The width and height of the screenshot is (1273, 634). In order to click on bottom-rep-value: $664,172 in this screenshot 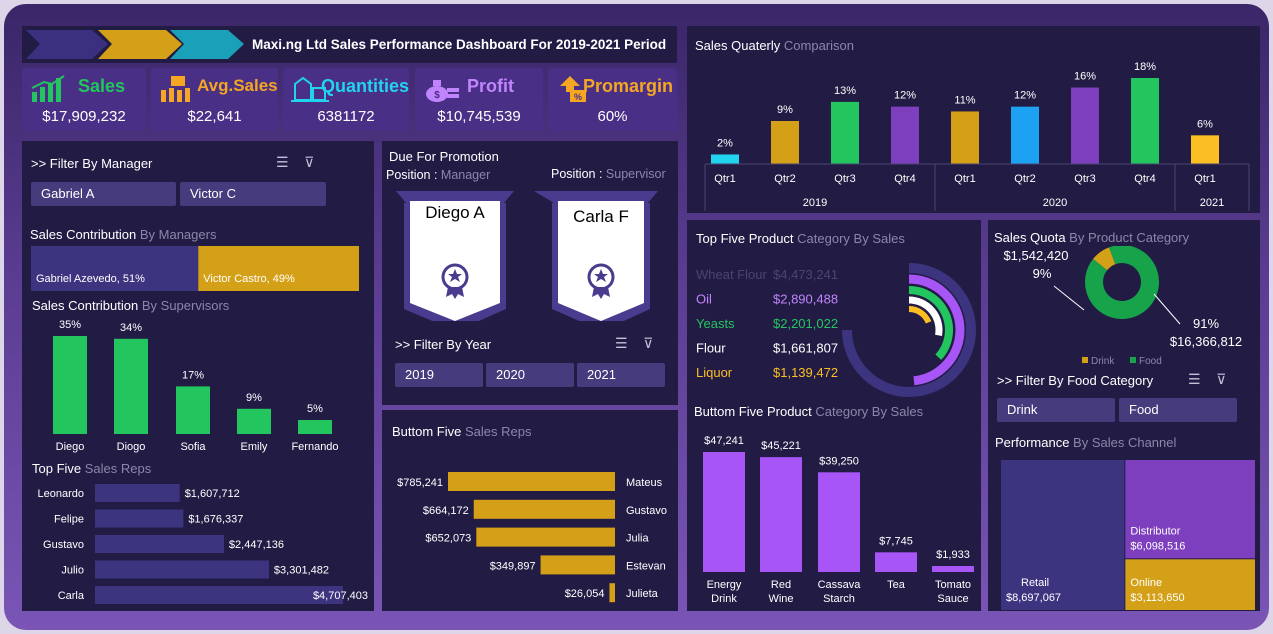, I will do `click(446, 511)`.